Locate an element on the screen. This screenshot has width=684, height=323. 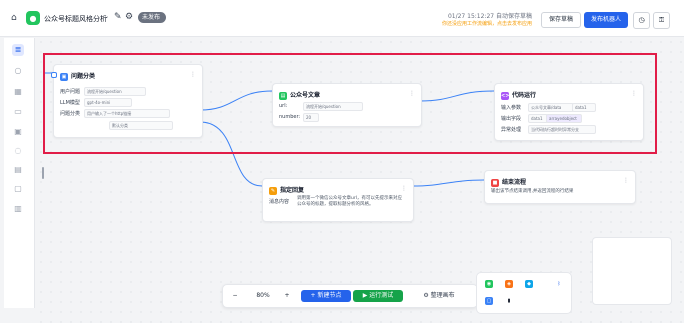
save-draft-button: 保存草稿 is located at coordinates (561, 20).